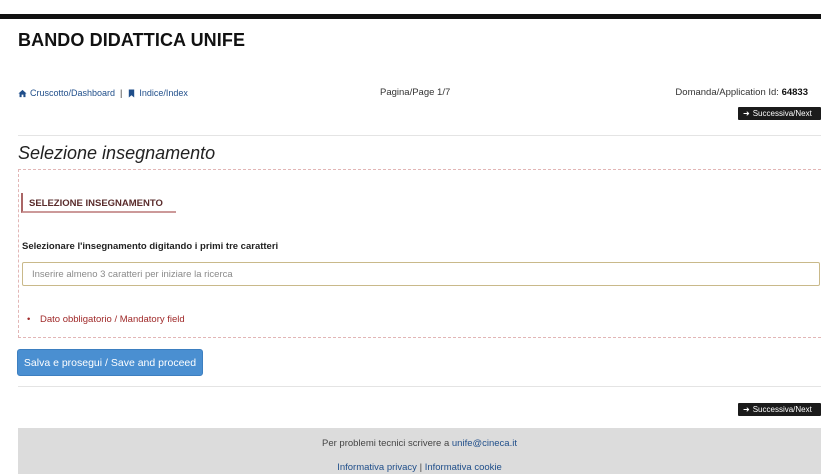  I want to click on nav-links: Cruscotto/Dashboard | Indice/Index, so click(103, 93).